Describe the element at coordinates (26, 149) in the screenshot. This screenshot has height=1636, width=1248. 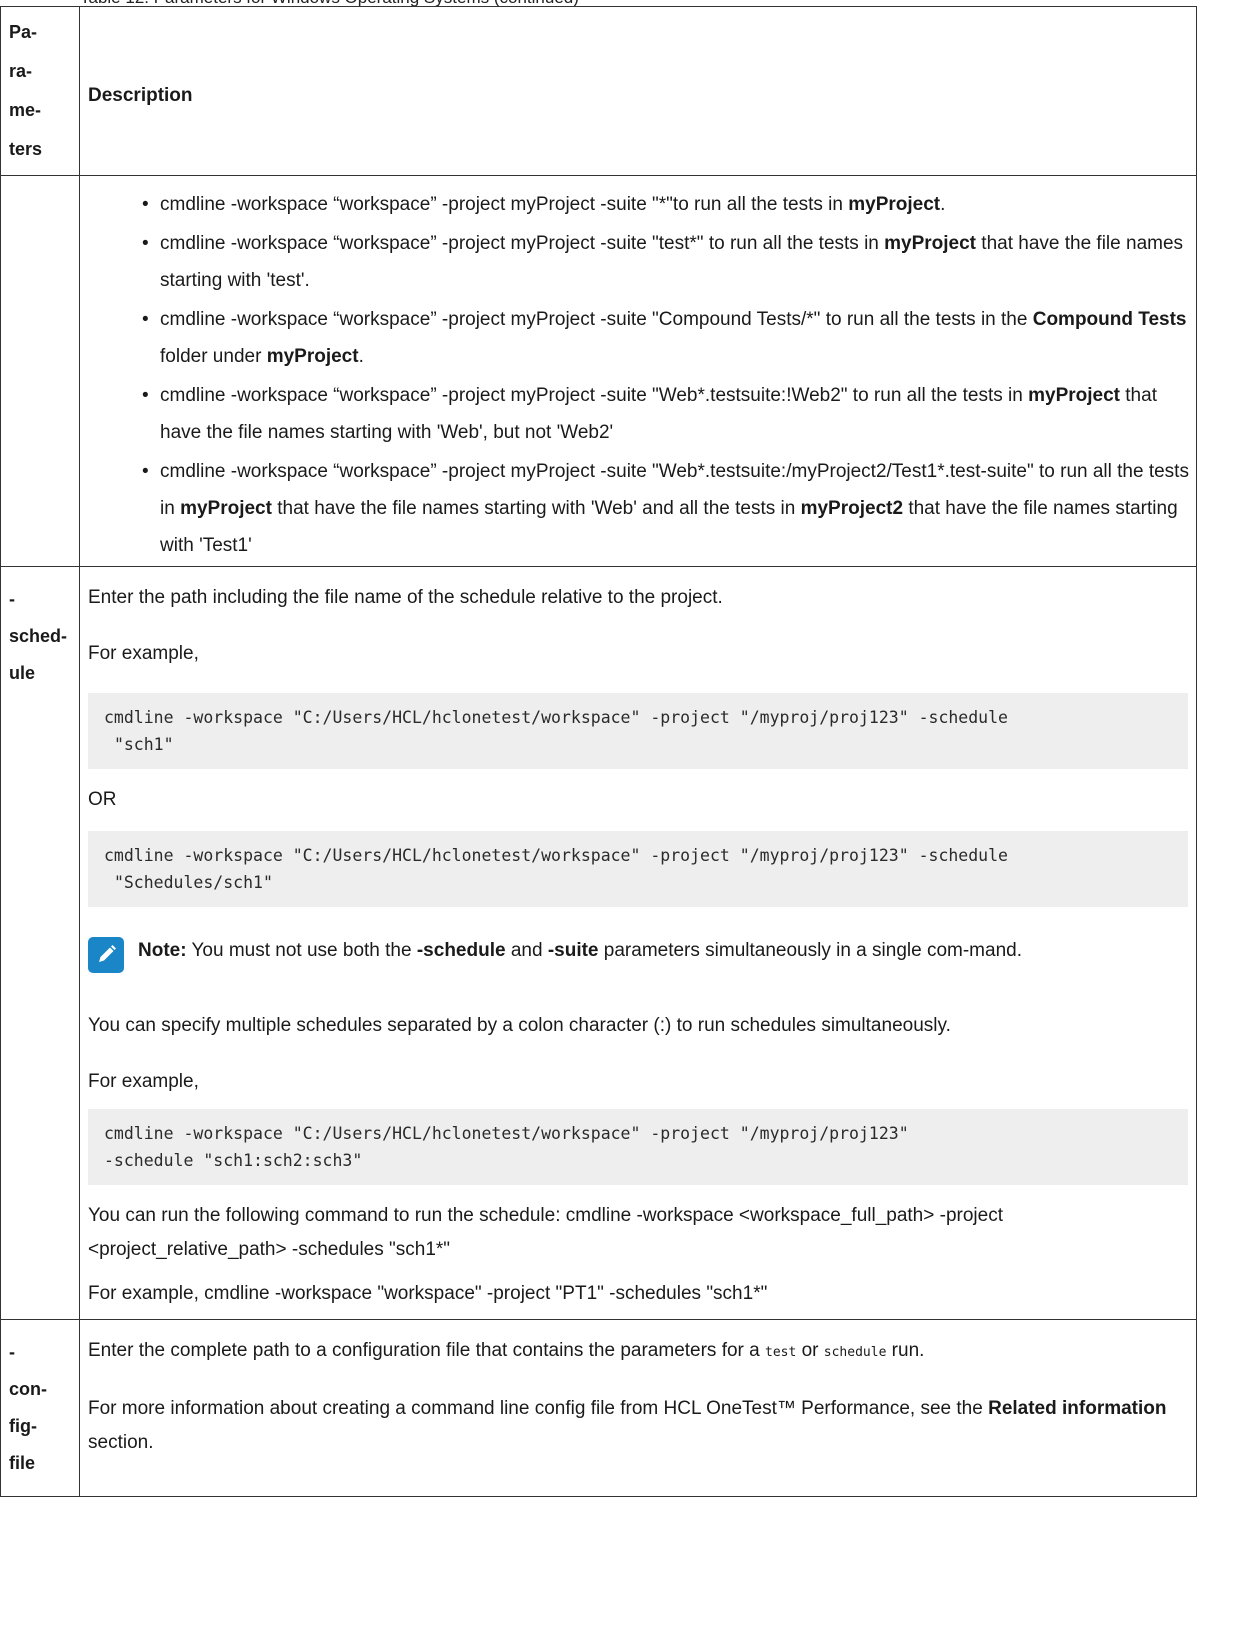
I see `header-param-line: ters` at that location.